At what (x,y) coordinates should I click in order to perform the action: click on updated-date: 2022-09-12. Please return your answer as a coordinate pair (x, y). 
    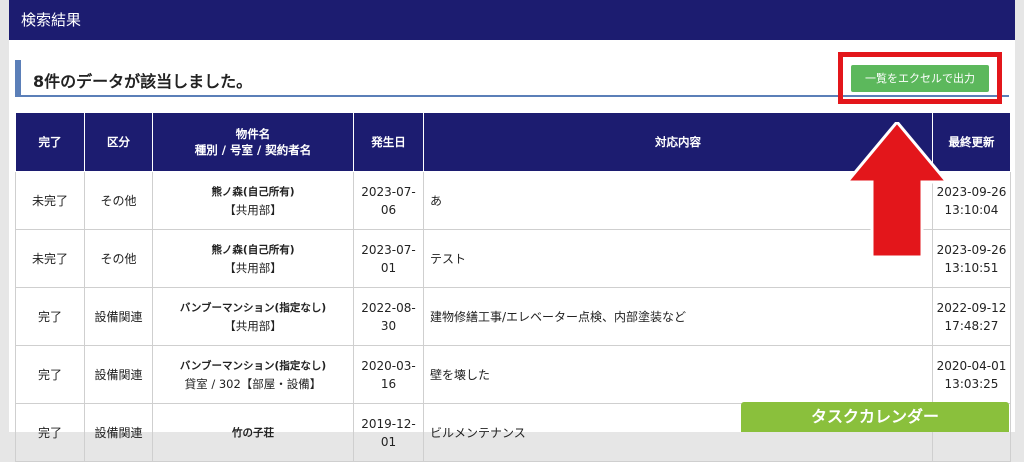
    Looking at the image, I should click on (971, 307).